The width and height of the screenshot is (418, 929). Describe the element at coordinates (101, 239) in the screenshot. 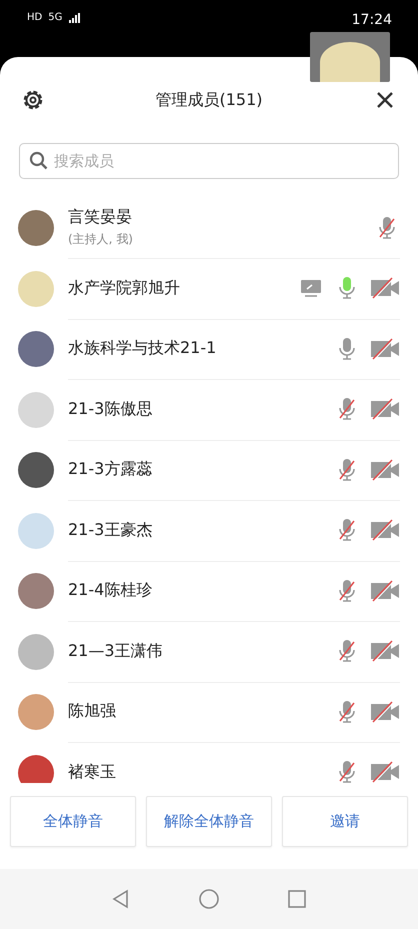

I see `member-role: (主持人, 我)` at that location.